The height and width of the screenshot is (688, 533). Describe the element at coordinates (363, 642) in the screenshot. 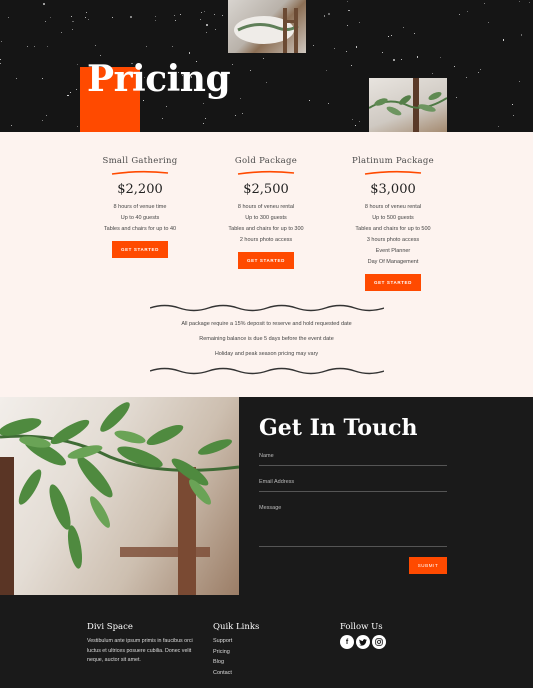

I see `twitter-icon` at that location.